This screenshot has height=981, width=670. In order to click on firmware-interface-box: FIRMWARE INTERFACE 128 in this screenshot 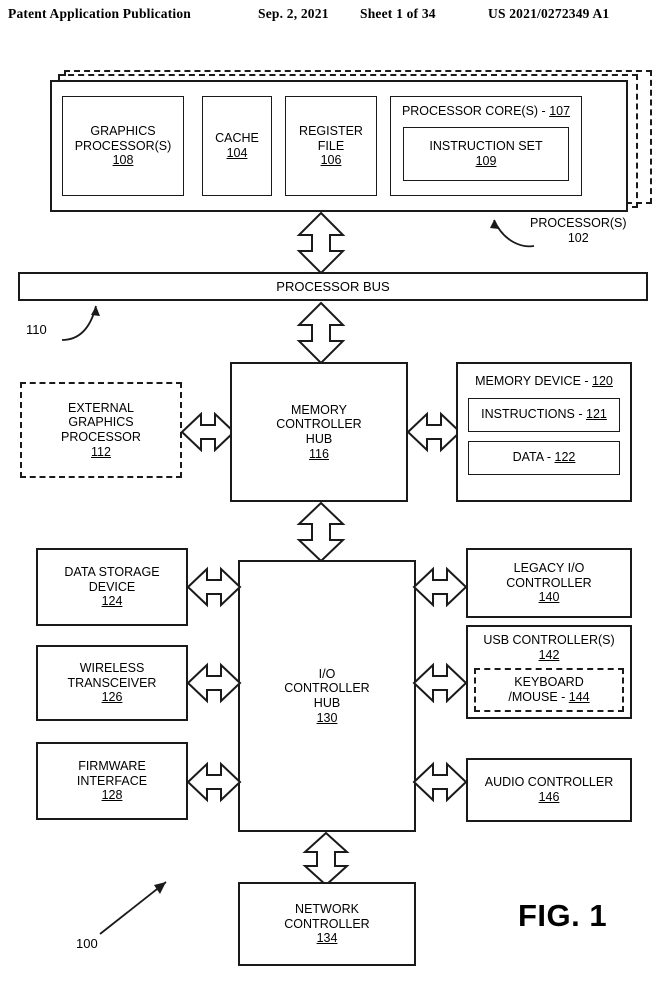, I will do `click(112, 781)`.